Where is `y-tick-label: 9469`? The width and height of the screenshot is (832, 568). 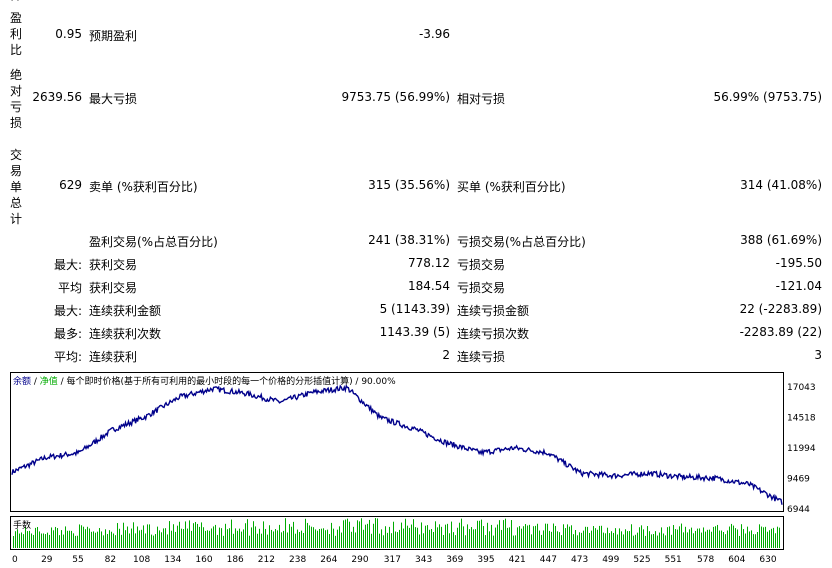
y-tick-label: 9469 is located at coordinates (798, 479).